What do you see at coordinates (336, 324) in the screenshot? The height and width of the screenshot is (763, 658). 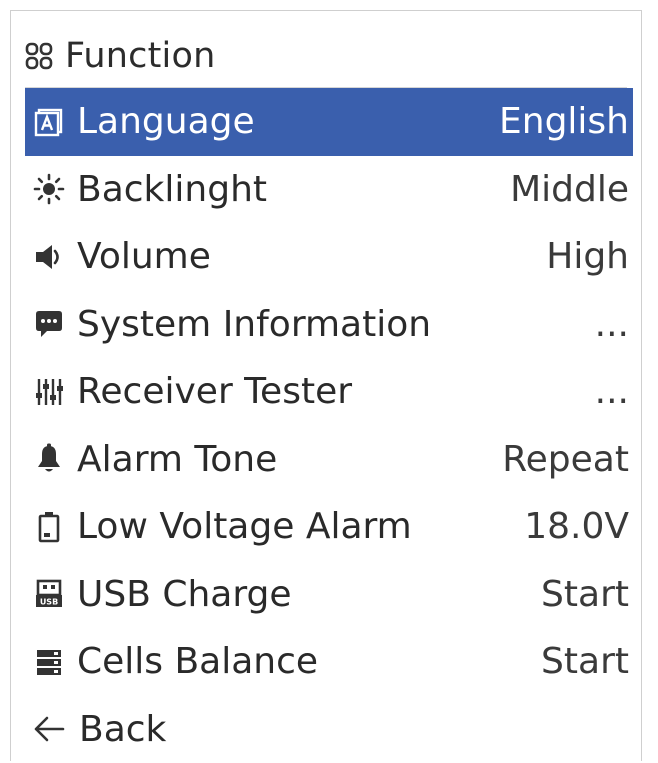 I see `menu-item-label: System Information` at bounding box center [336, 324].